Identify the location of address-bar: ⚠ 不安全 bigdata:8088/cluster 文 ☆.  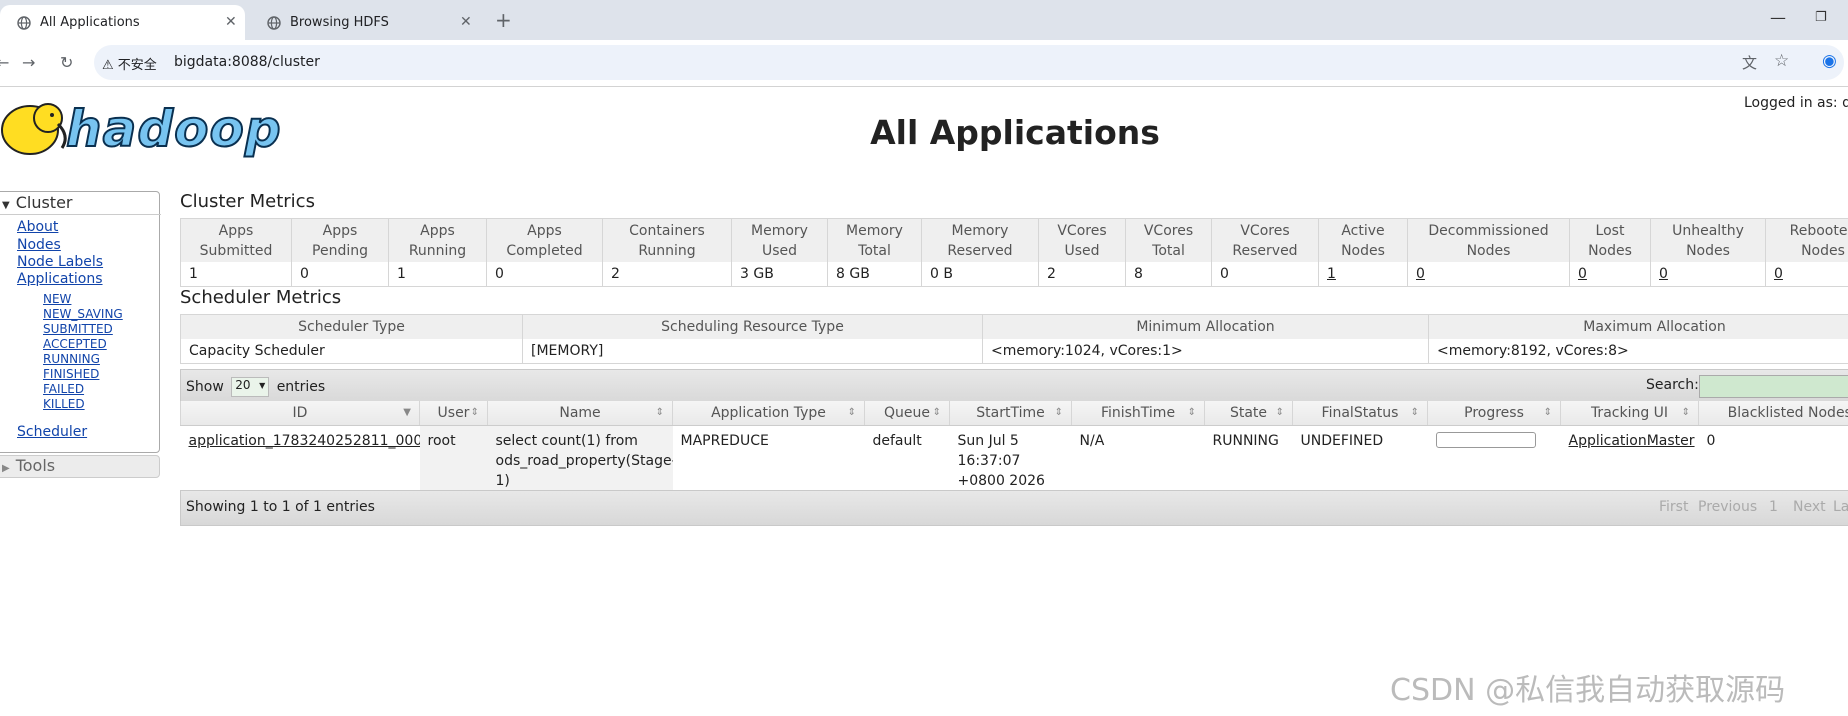
(969, 62).